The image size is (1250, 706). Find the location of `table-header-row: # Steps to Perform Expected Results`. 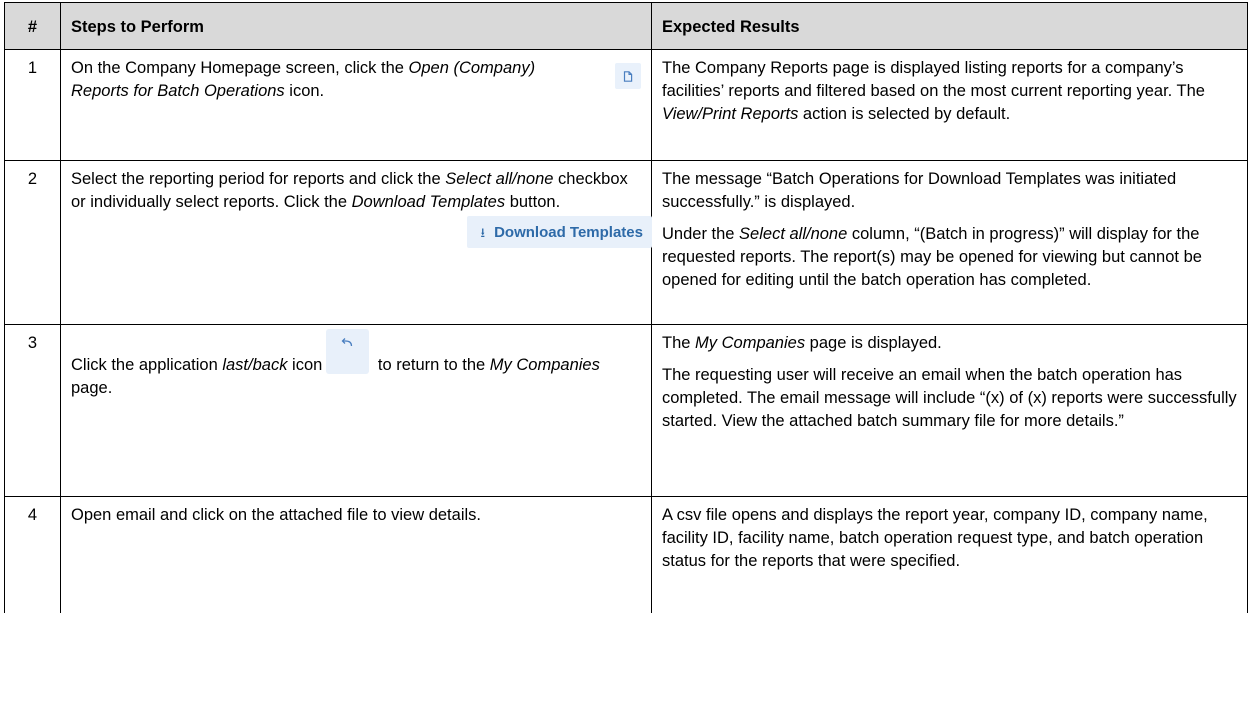

table-header-row: # Steps to Perform Expected Results is located at coordinates (626, 26).